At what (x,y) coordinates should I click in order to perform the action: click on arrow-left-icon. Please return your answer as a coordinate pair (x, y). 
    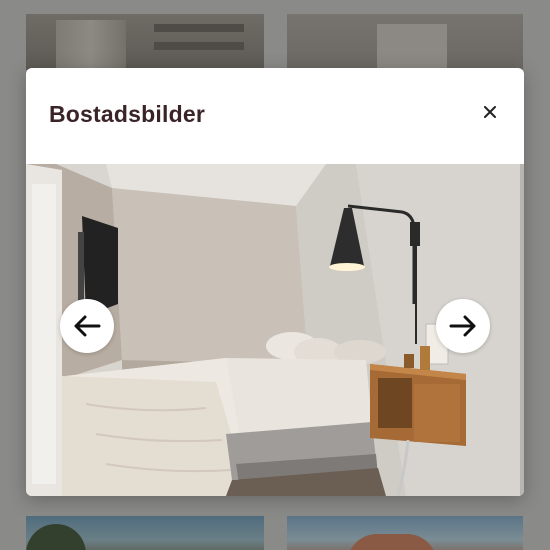
    Looking at the image, I should click on (87, 326).